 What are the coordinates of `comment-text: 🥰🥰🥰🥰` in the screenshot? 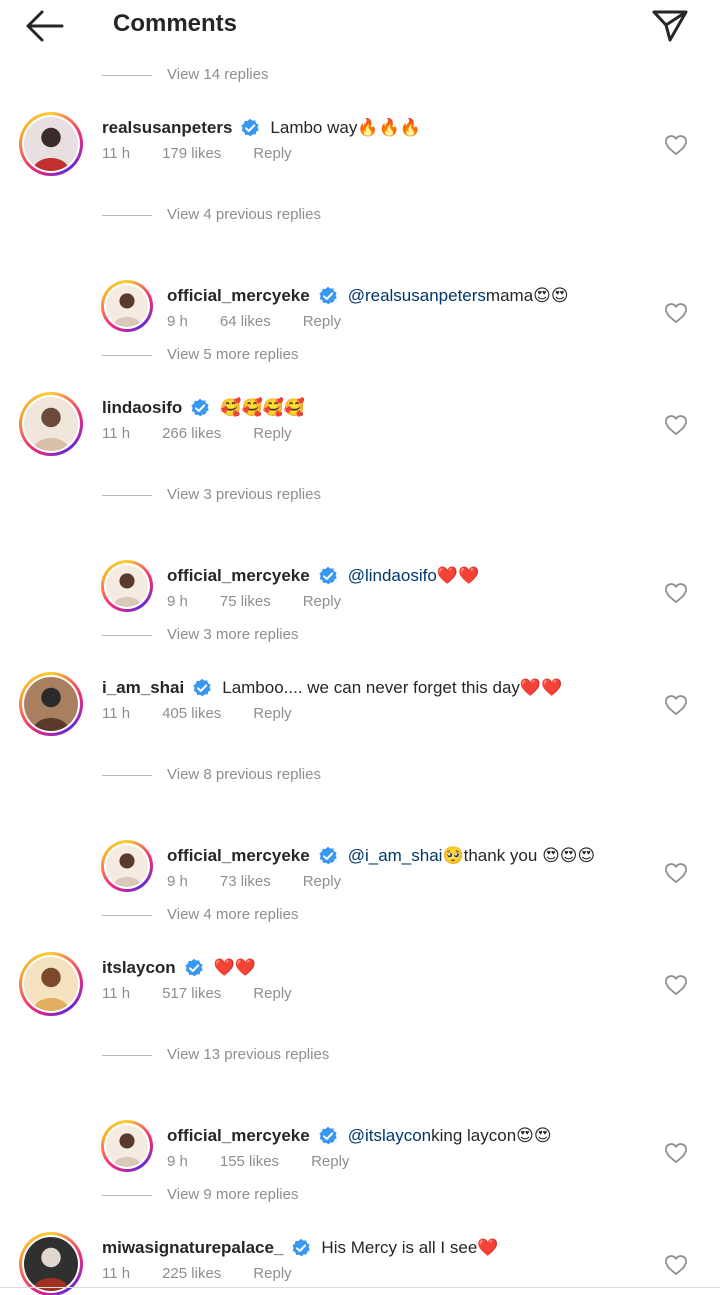 It's located at (262, 407).